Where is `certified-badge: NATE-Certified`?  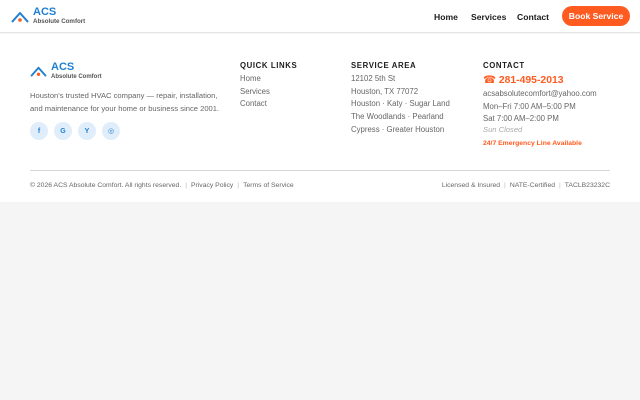
certified-badge: NATE-Certified is located at coordinates (532, 185).